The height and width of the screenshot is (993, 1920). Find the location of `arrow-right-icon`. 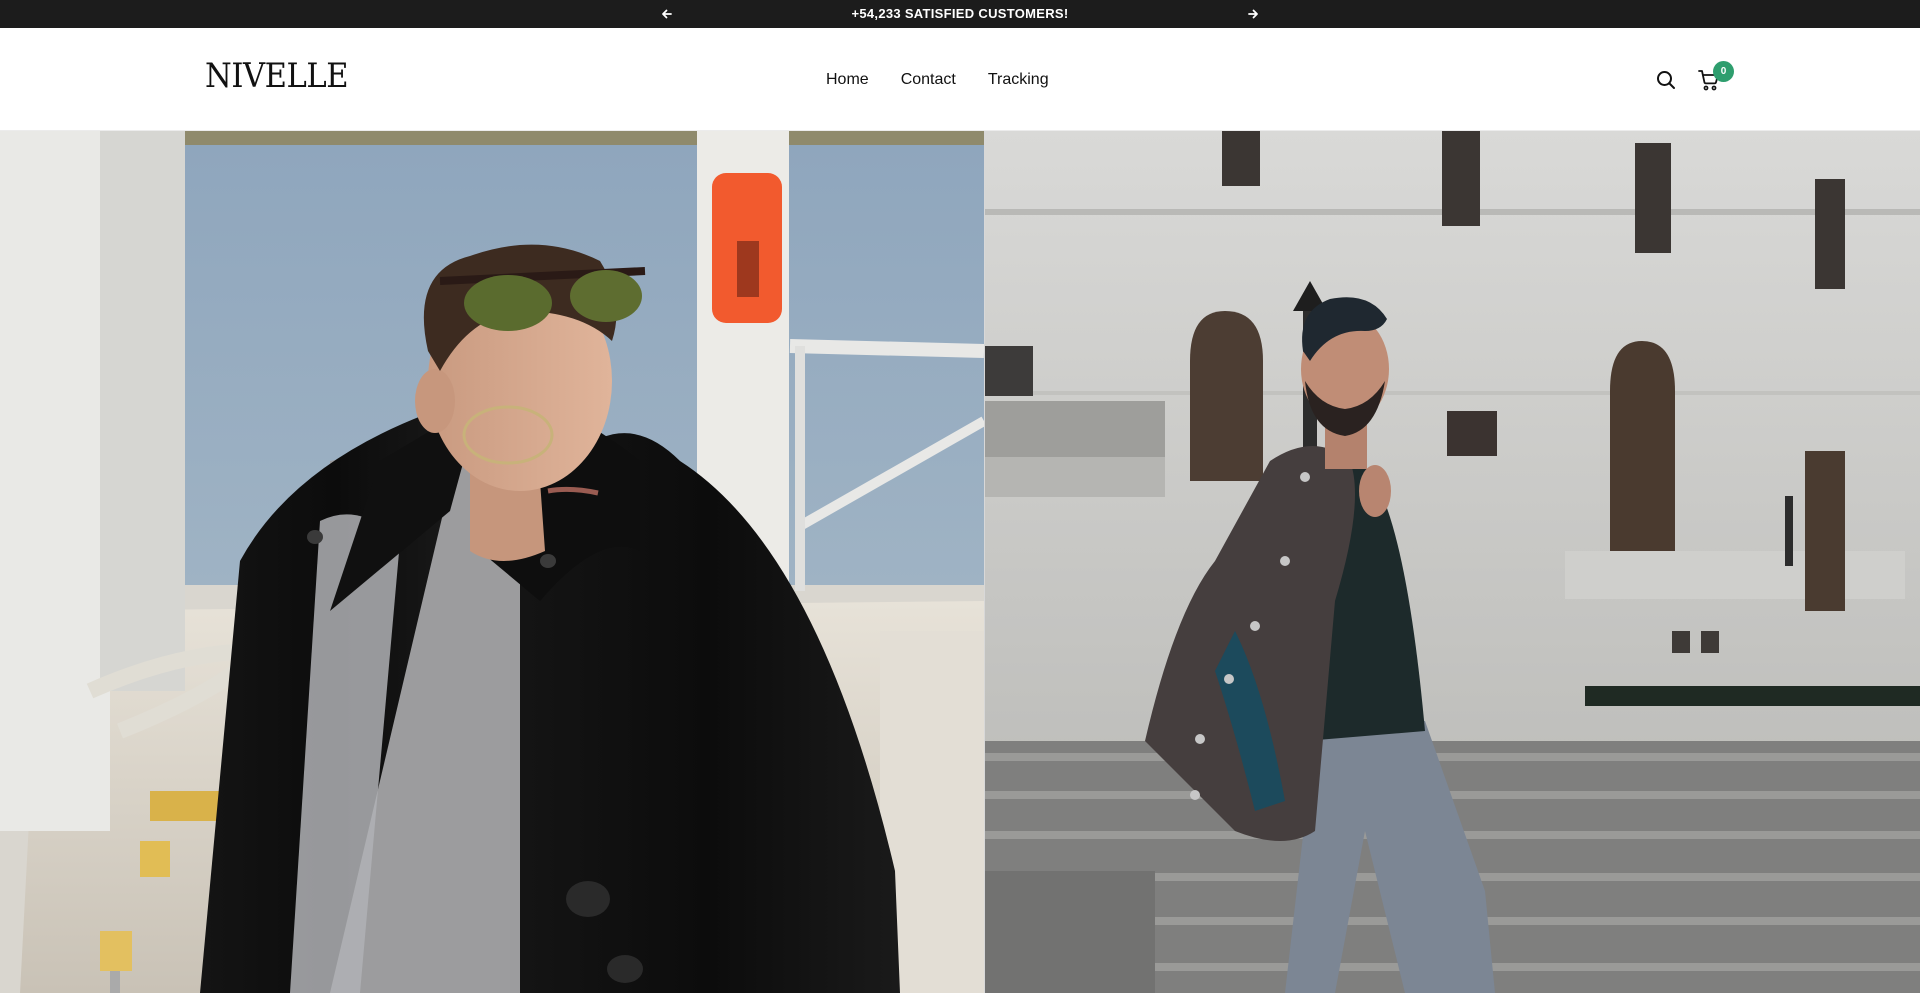

arrow-right-icon is located at coordinates (1253, 14).